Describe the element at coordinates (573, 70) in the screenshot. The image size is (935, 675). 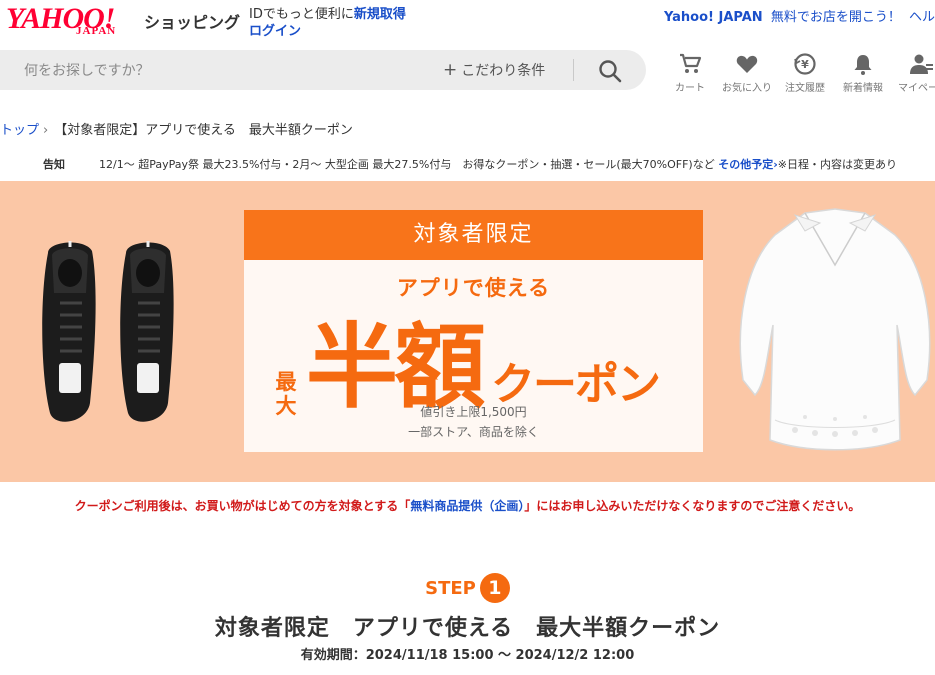
I see `search-divider` at that location.